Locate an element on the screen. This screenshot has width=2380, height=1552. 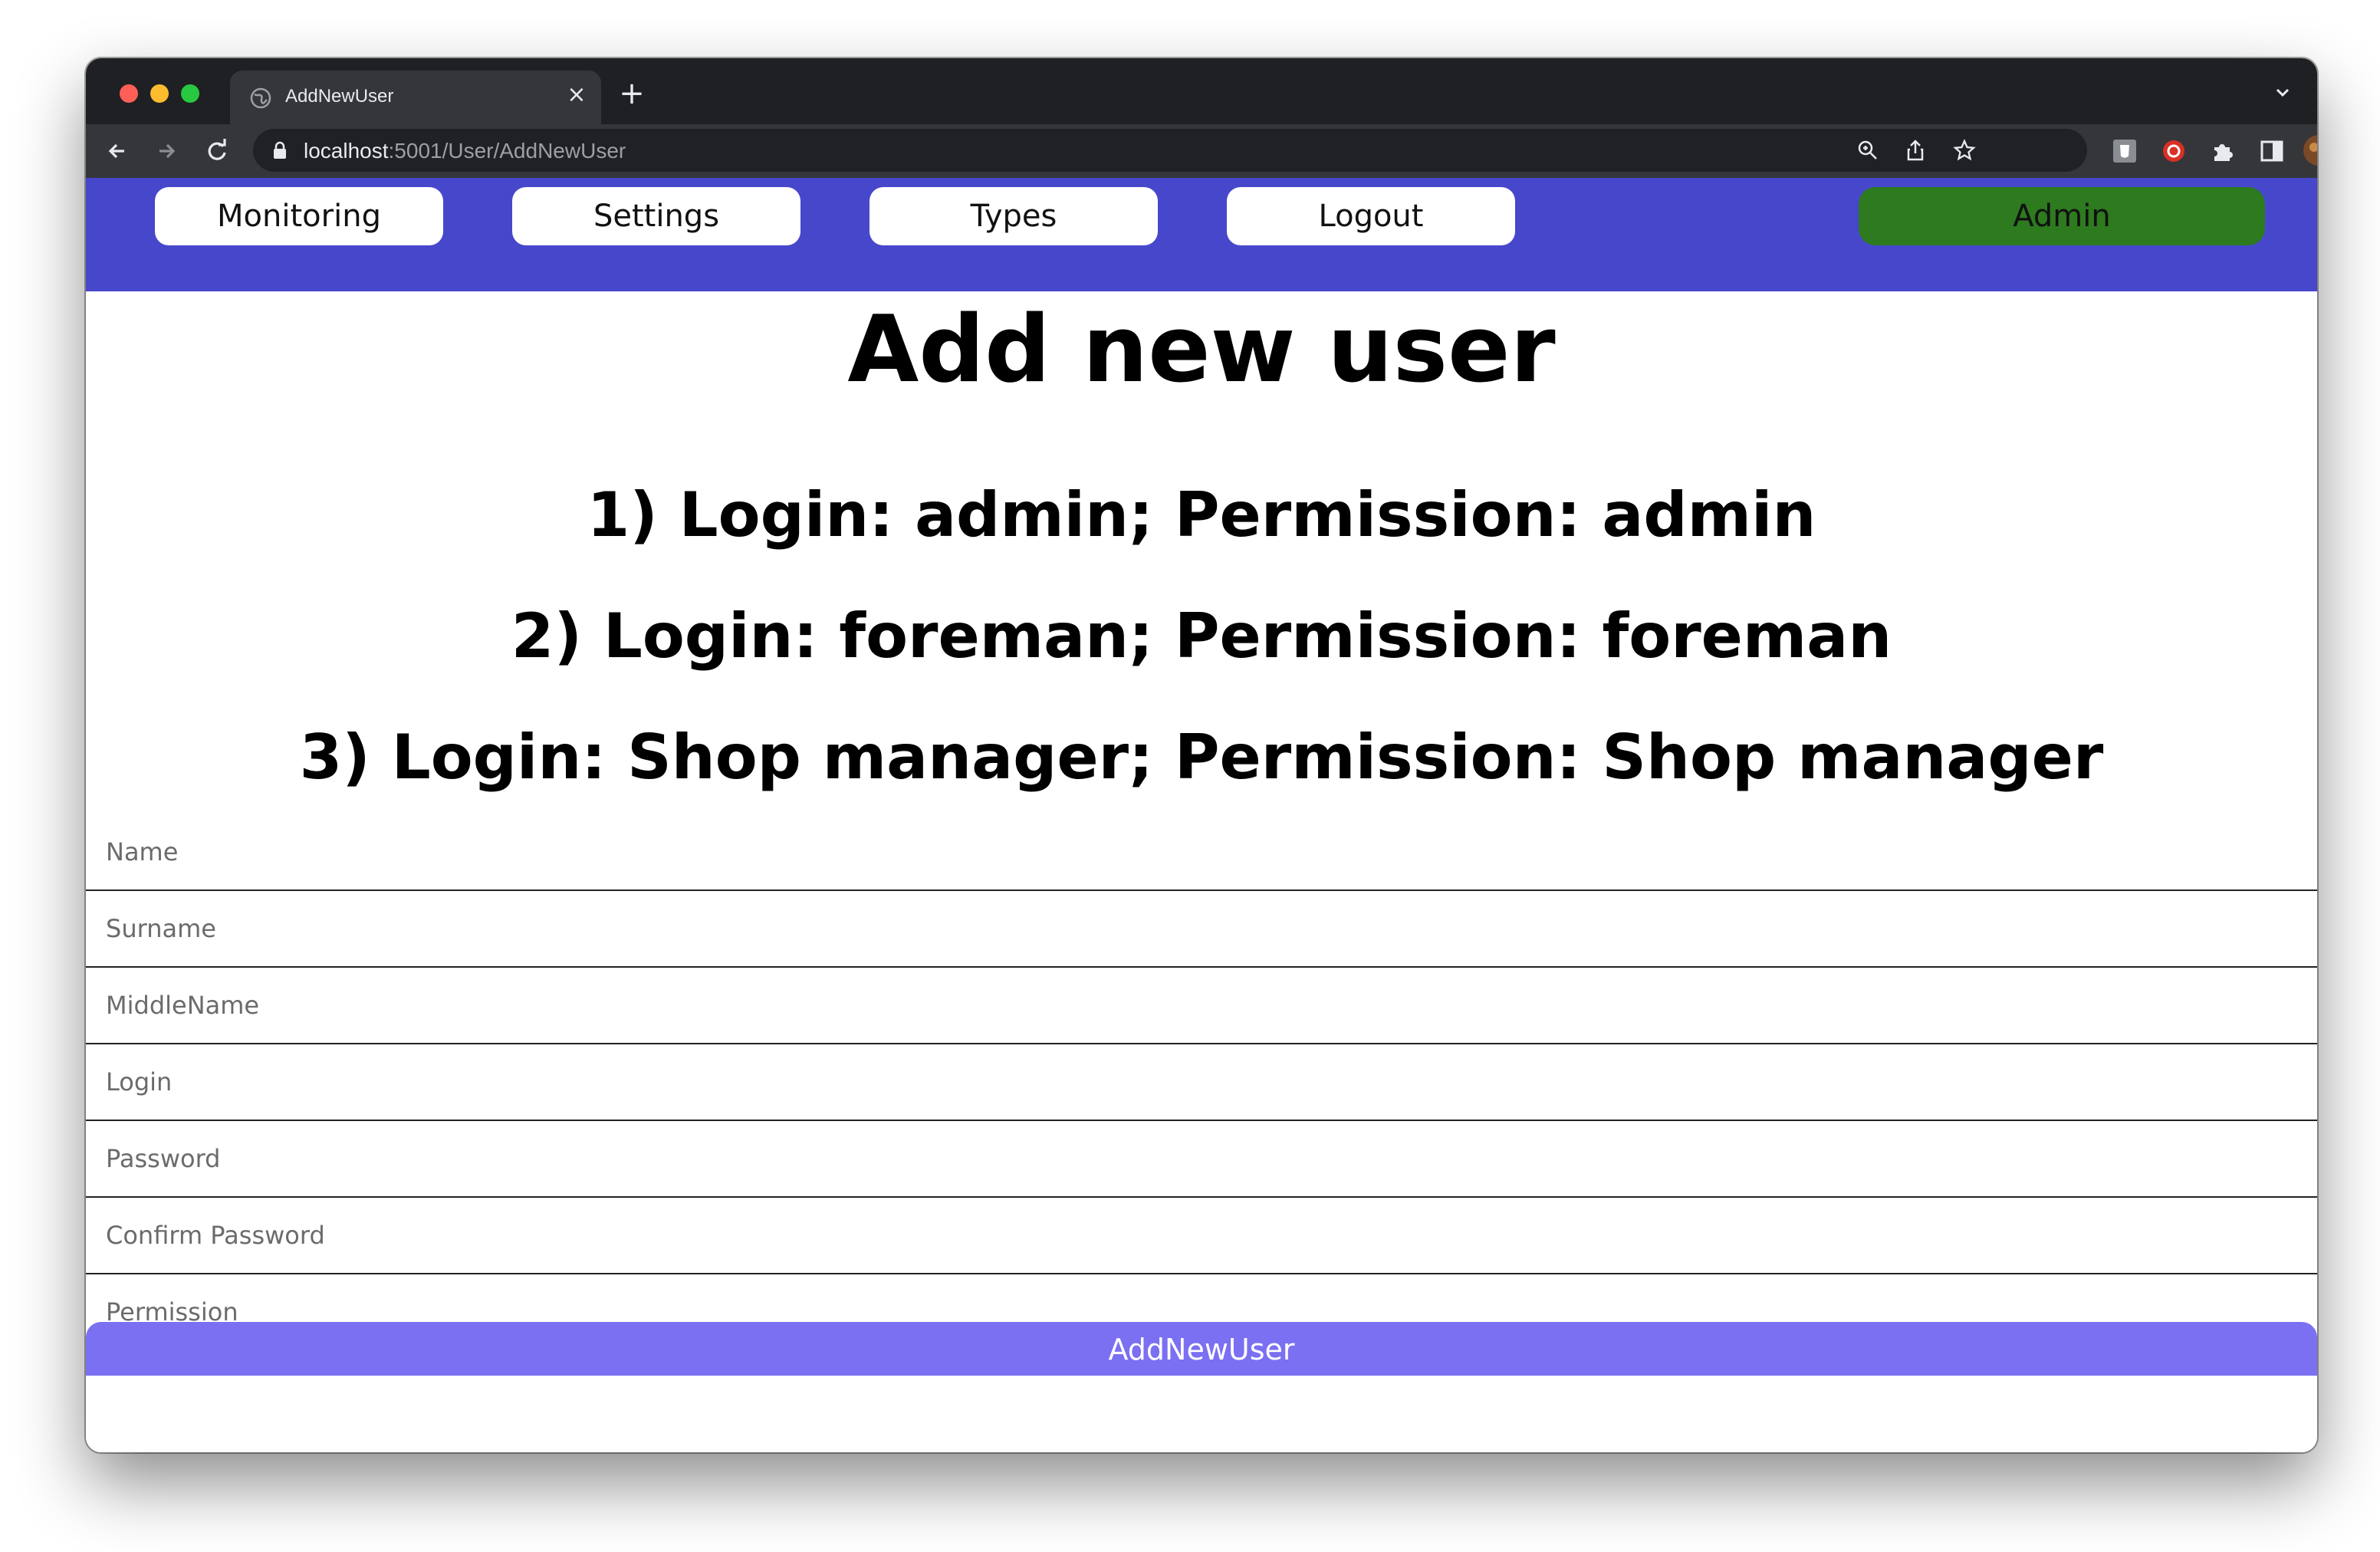
role-line: 1) Login: admin; Permission: admin is located at coordinates (1202, 515).